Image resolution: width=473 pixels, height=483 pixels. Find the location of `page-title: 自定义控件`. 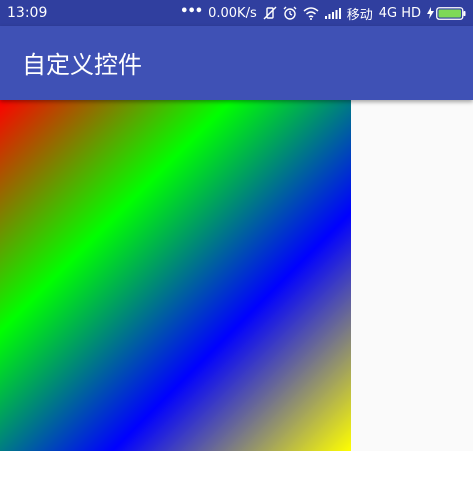

page-title: 自定义控件 is located at coordinates (82, 65).